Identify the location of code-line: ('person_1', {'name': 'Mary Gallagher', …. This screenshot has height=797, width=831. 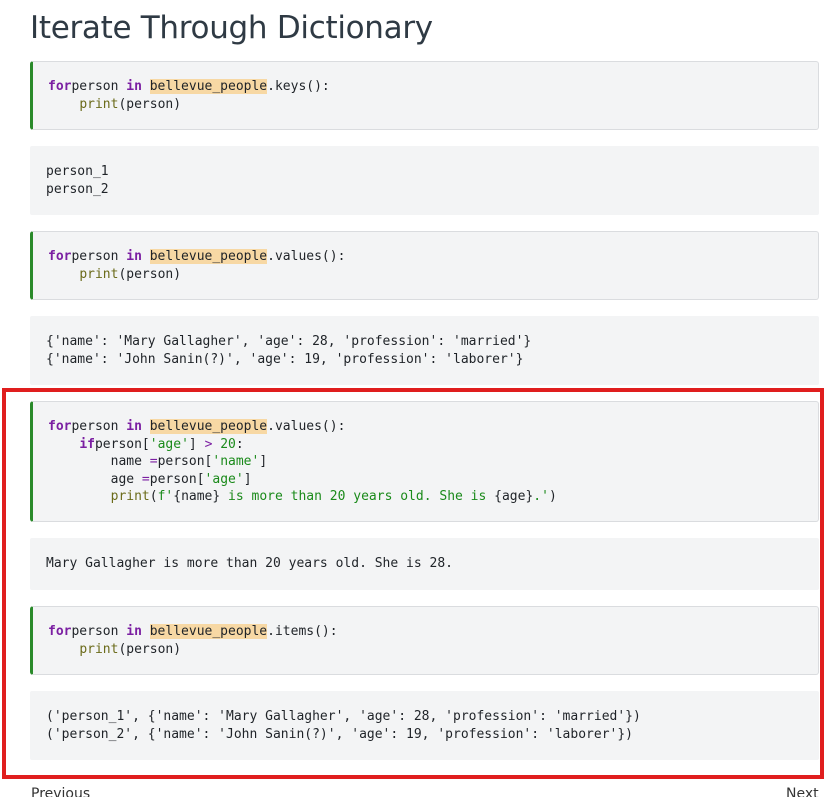
(432, 717).